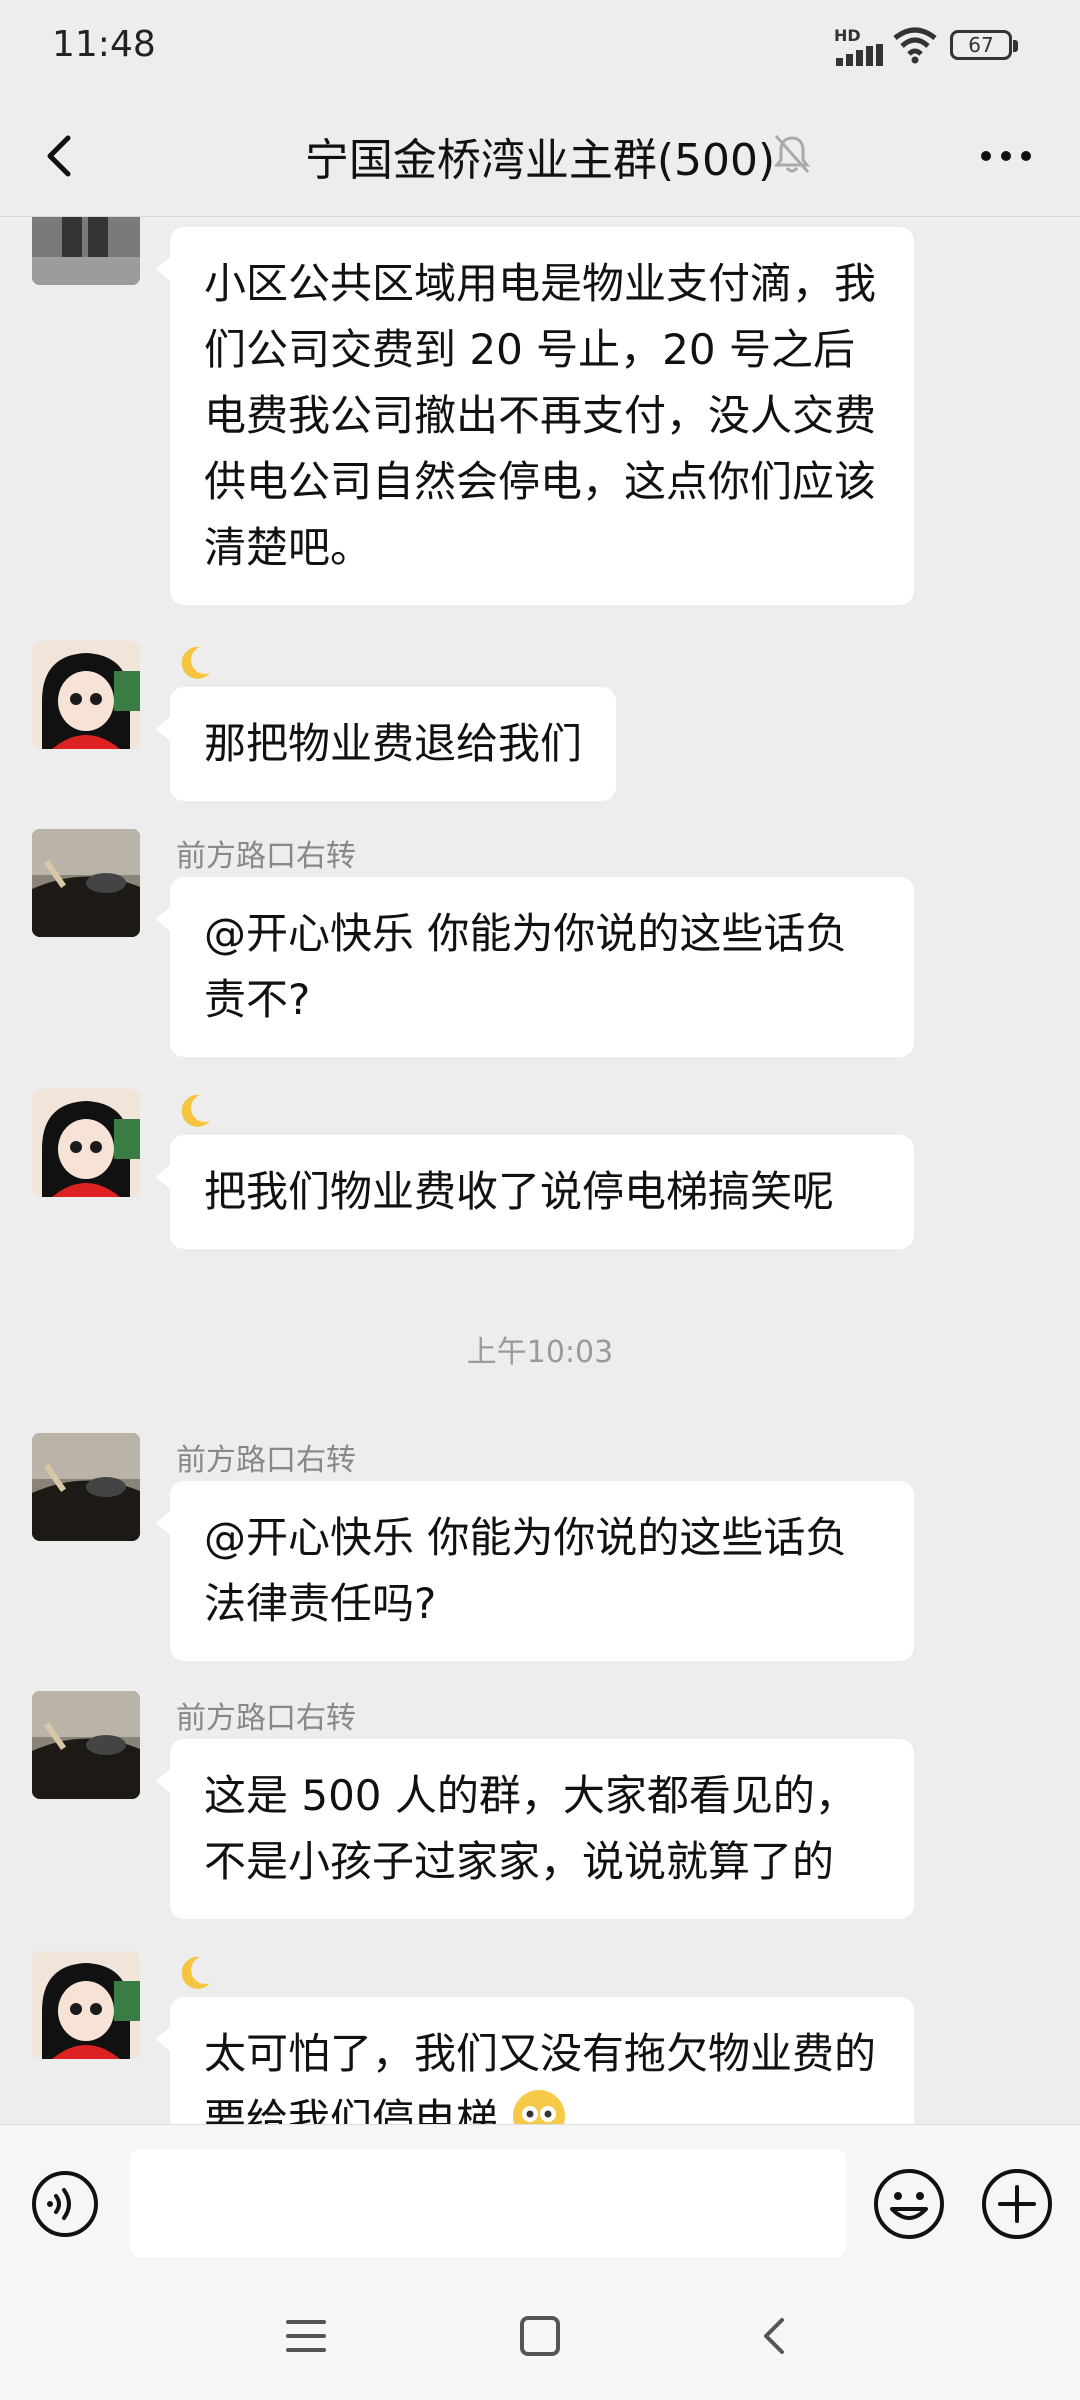 This screenshot has width=1080, height=2400. I want to click on message-bubble: @开心快乐 你能为你说的这些话负责不?, so click(535, 967).